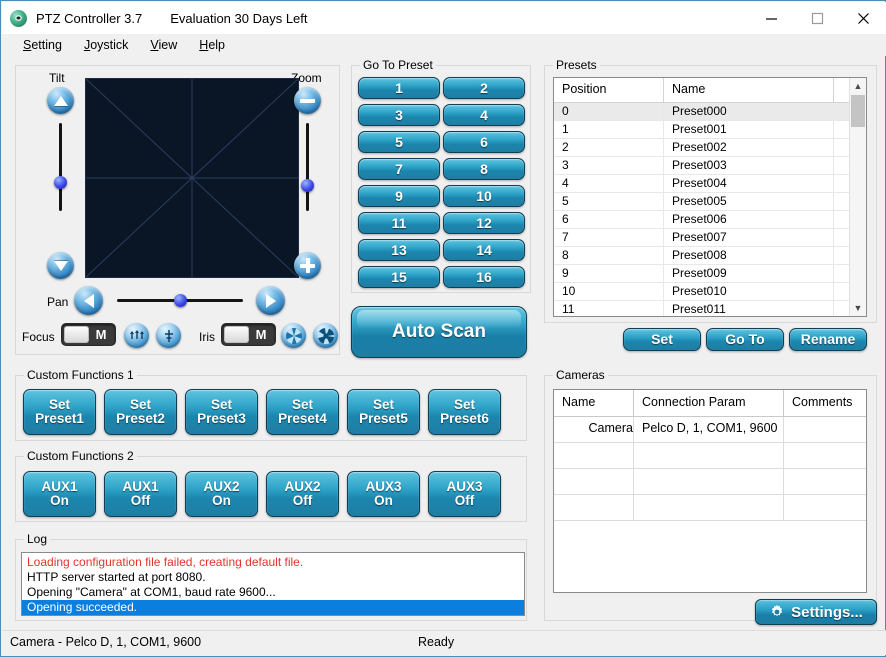 The image size is (886, 657). I want to click on preset-row: 3 Preset003, so click(710, 166).